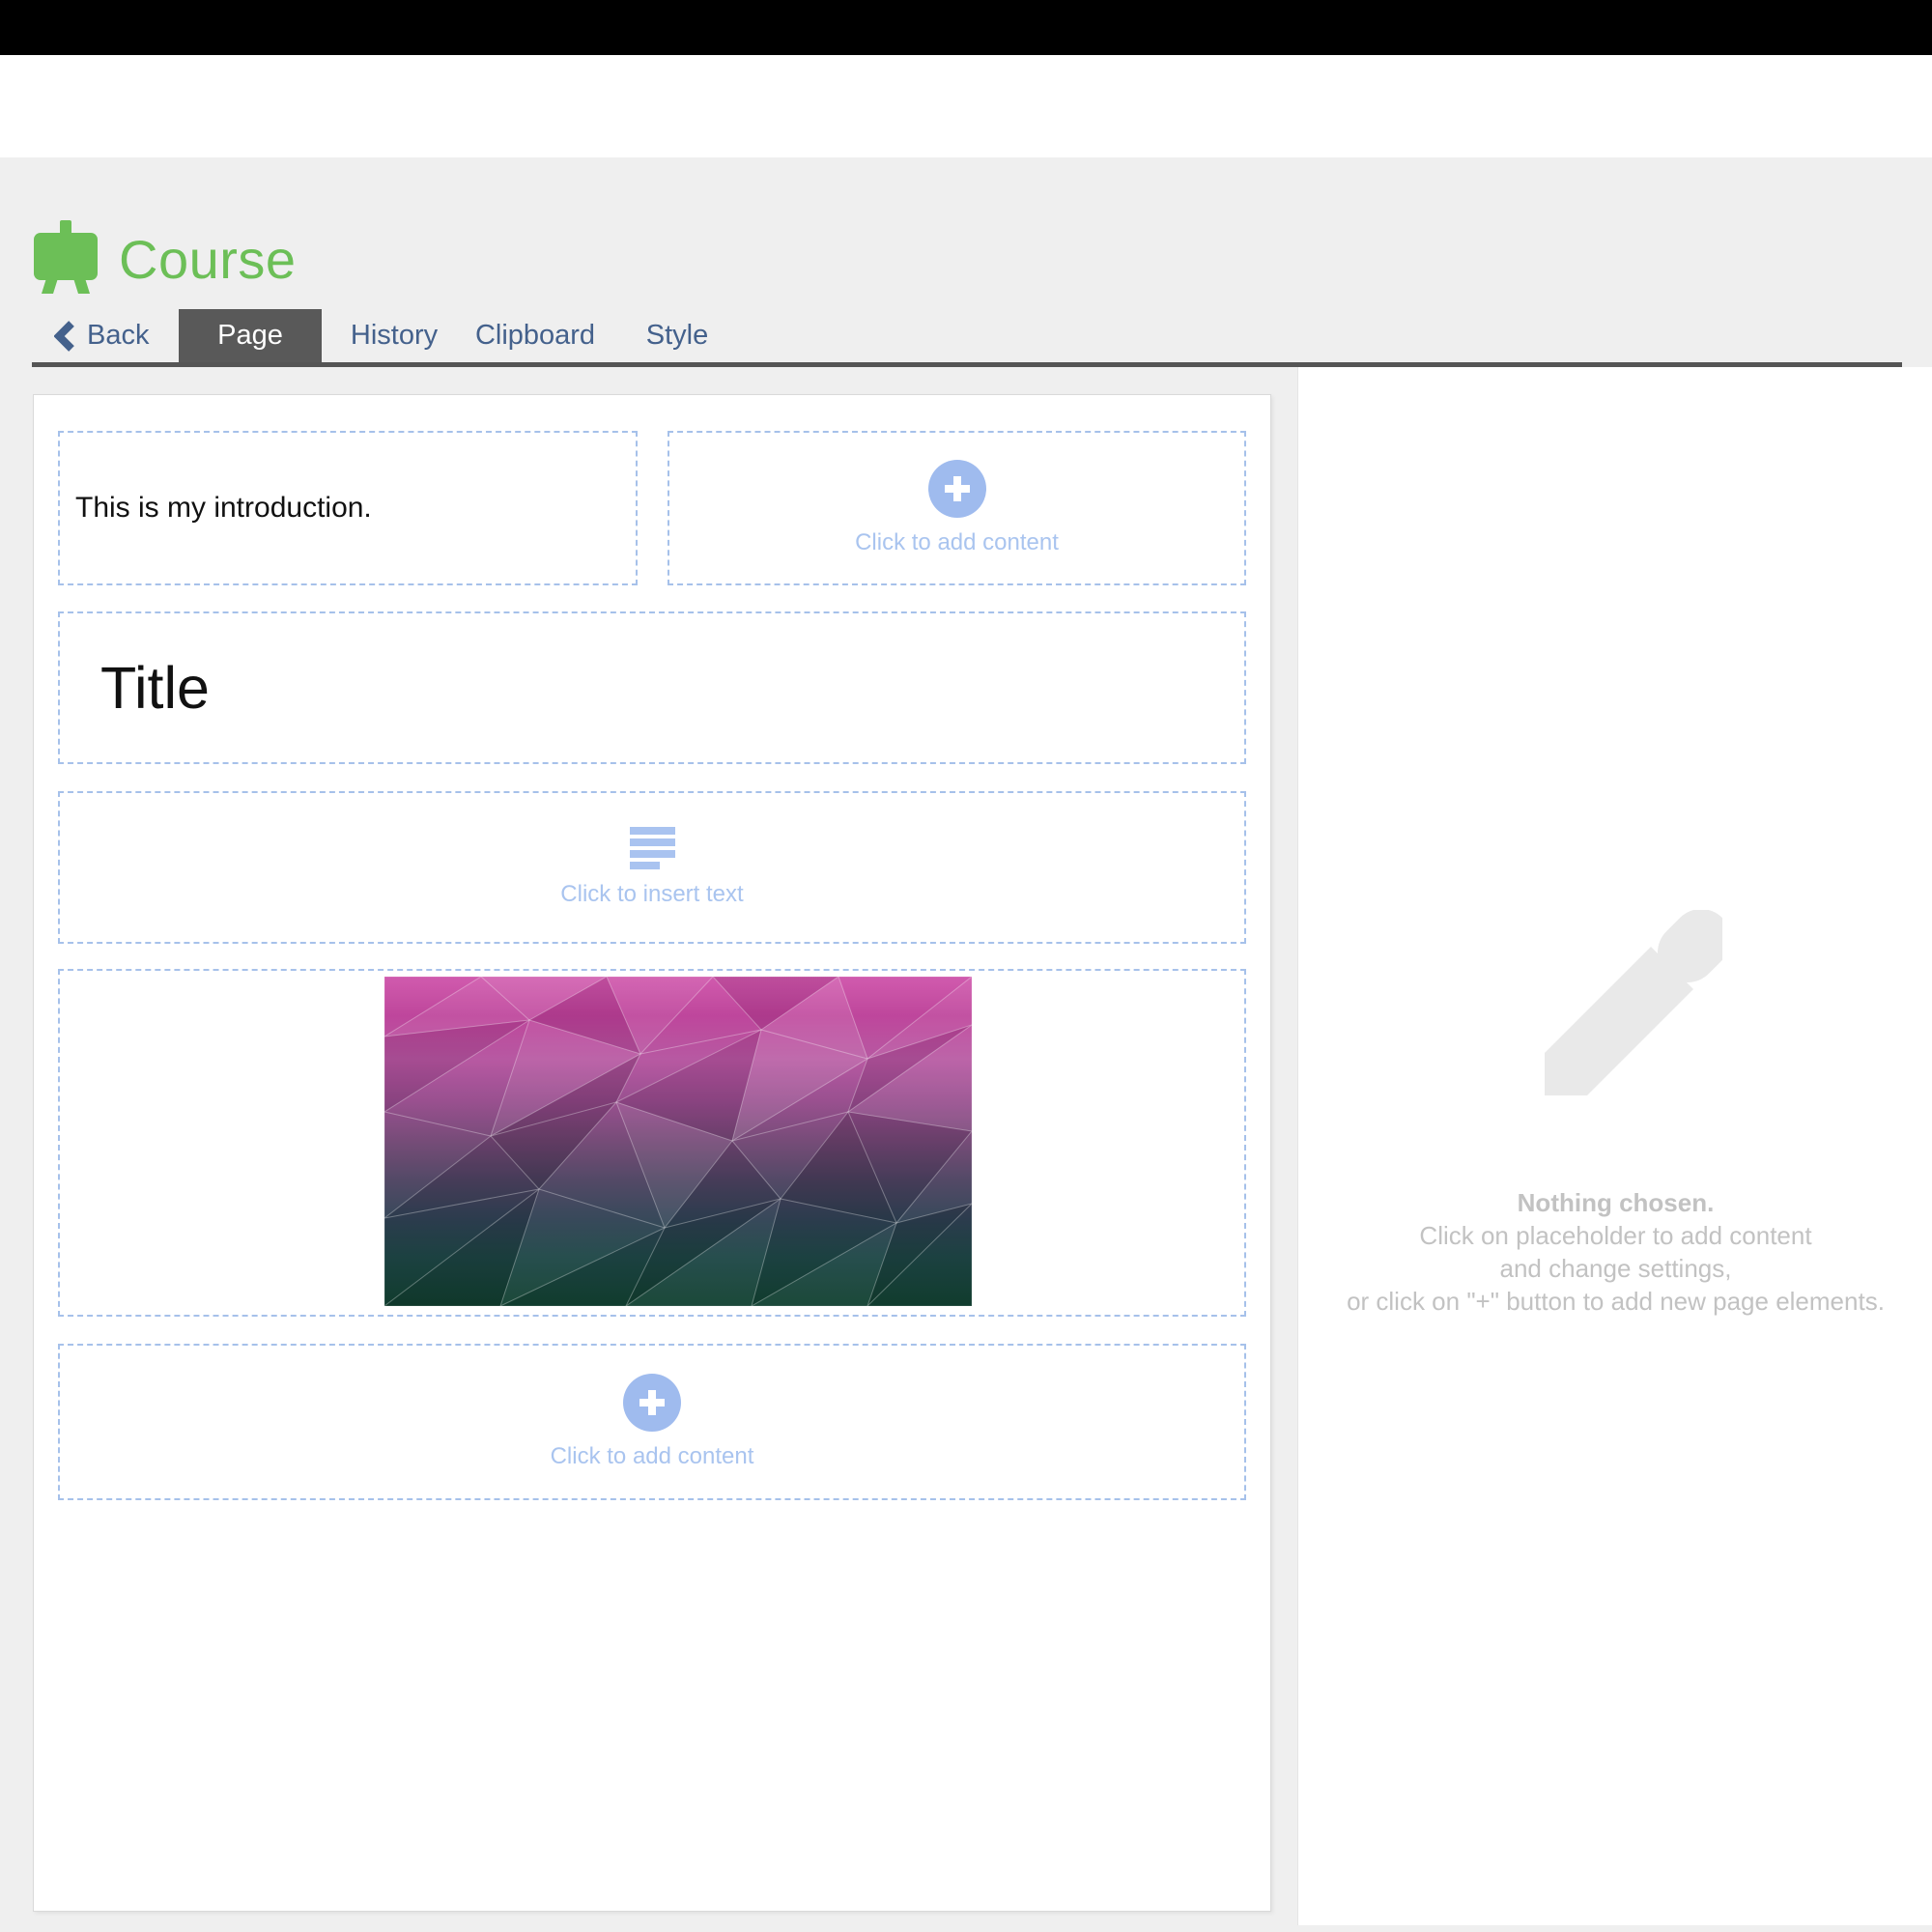  What do you see at coordinates (1633, 1002) in the screenshot?
I see `pencil-icon` at bounding box center [1633, 1002].